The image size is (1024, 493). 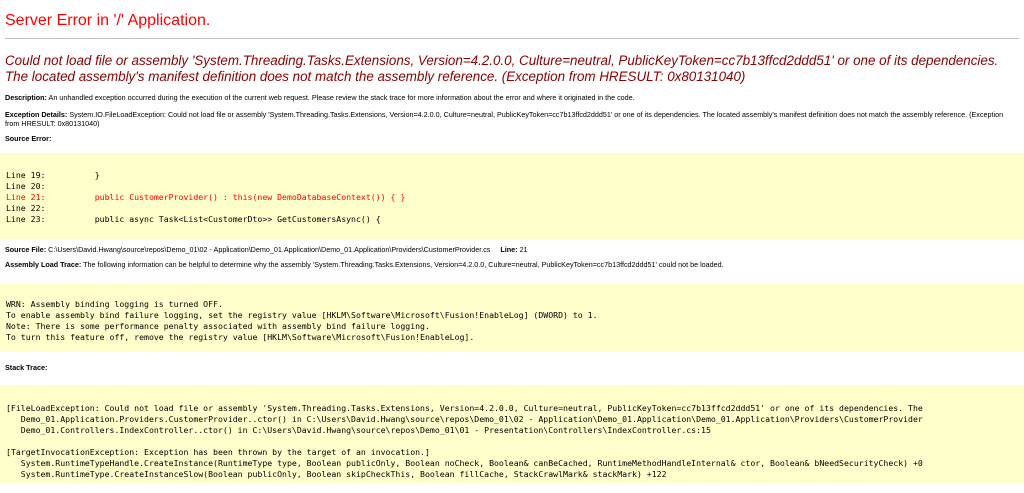 I want to click on code-line-number: Line 20:, so click(x=26, y=186).